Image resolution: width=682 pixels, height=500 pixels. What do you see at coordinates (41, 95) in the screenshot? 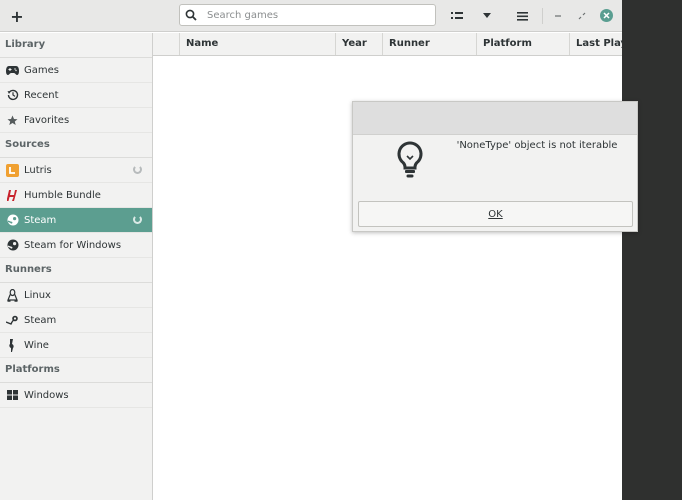
I see `sidebar-item-label: Recent` at bounding box center [41, 95].